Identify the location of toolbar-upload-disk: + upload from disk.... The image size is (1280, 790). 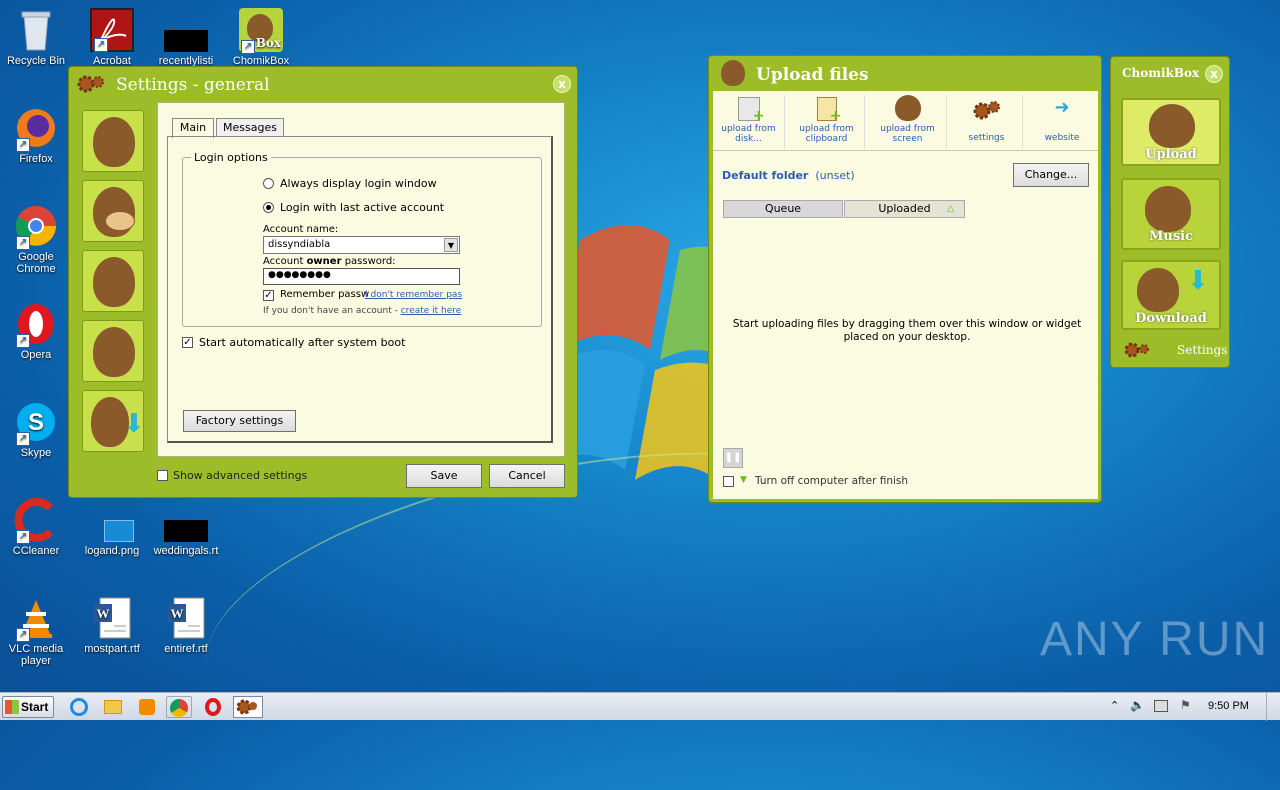
(749, 122).